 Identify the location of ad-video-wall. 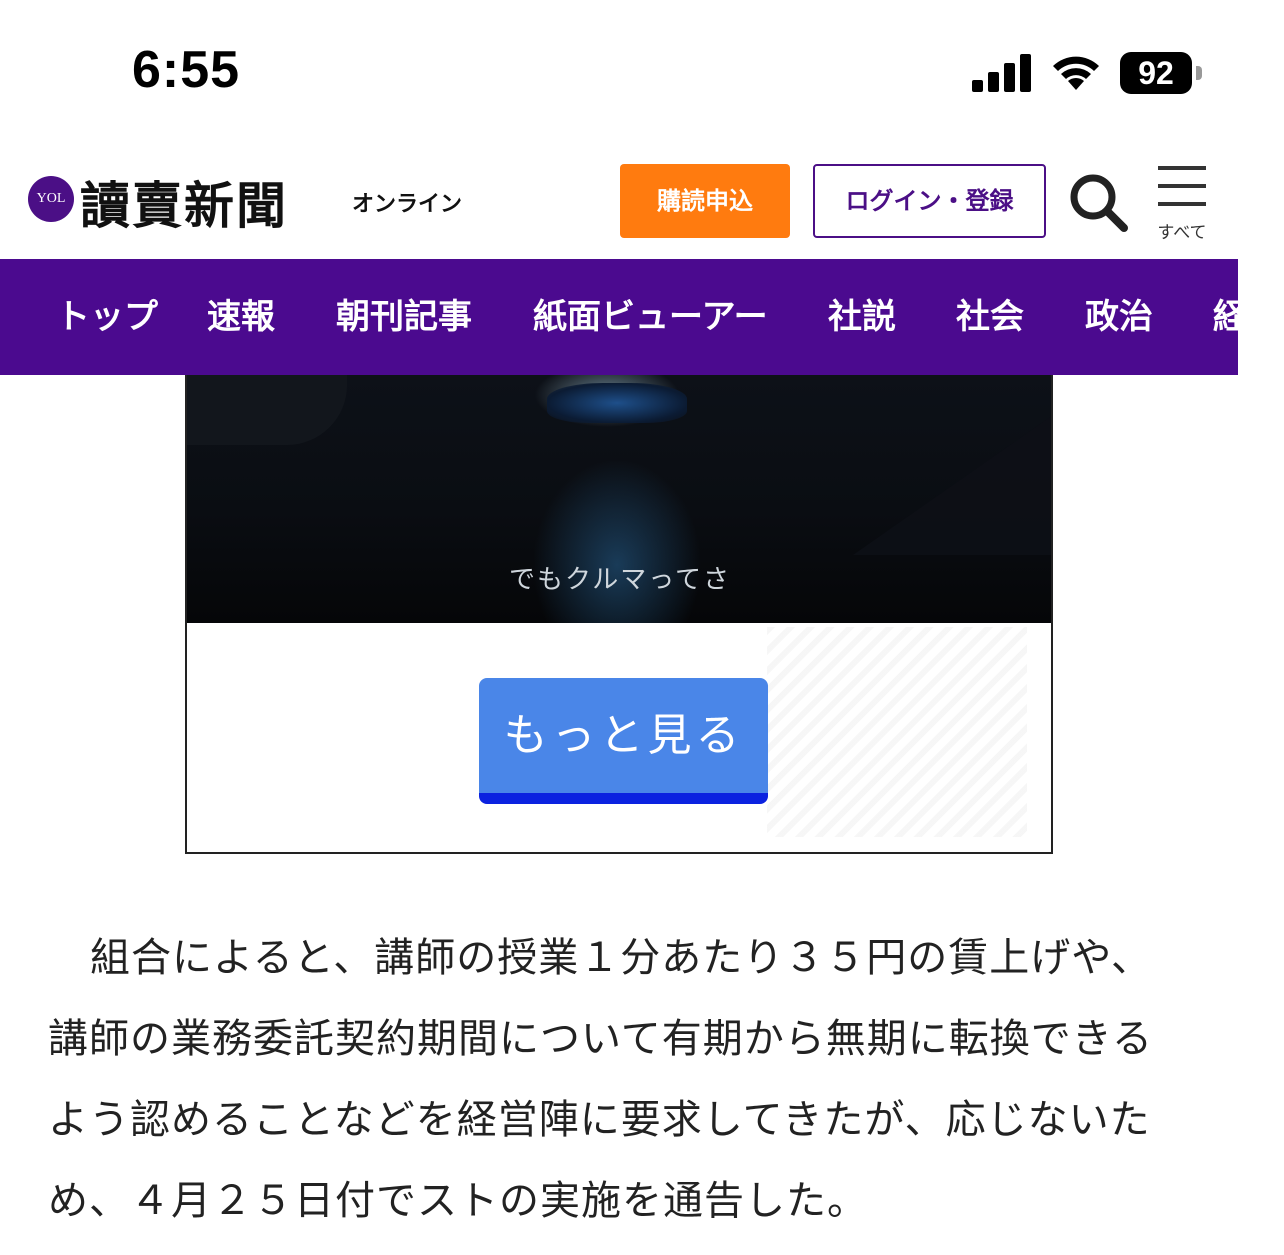
(952, 485).